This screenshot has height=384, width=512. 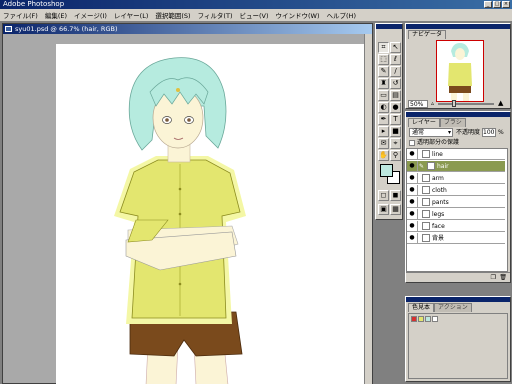 What do you see at coordinates (414, 319) in the screenshot?
I see `swatch-red` at bounding box center [414, 319].